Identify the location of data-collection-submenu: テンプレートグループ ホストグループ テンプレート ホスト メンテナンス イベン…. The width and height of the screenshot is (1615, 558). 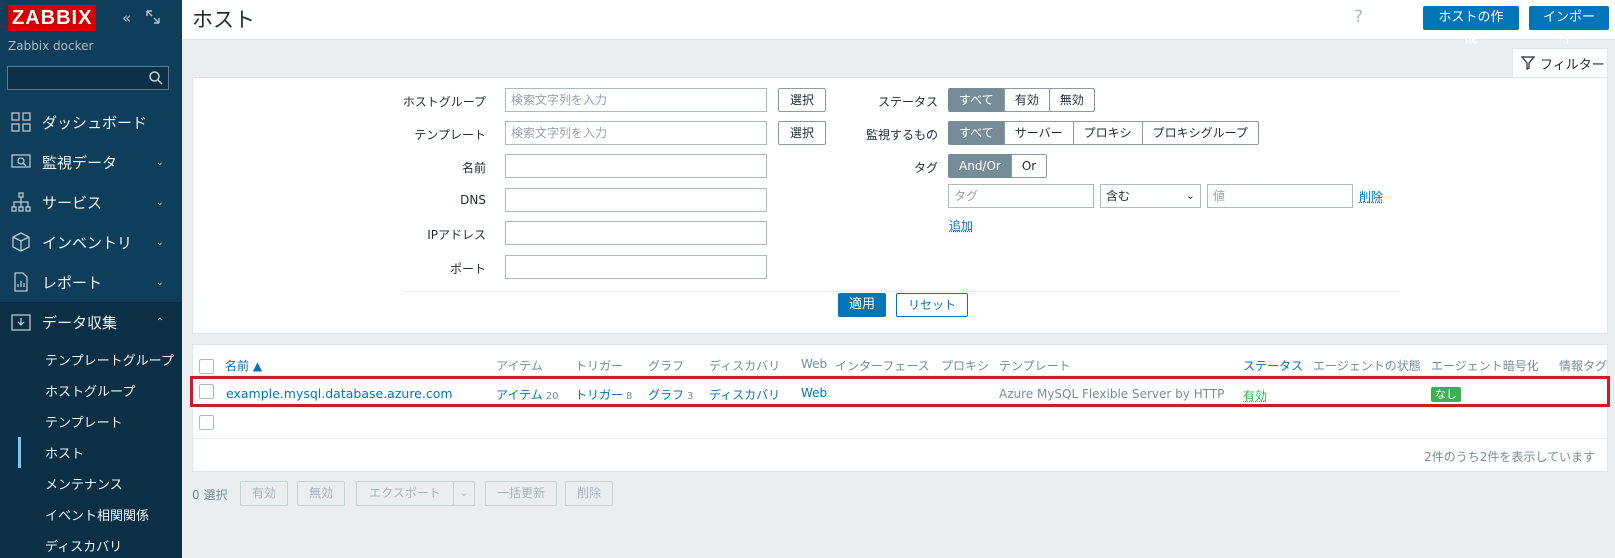
(91, 449).